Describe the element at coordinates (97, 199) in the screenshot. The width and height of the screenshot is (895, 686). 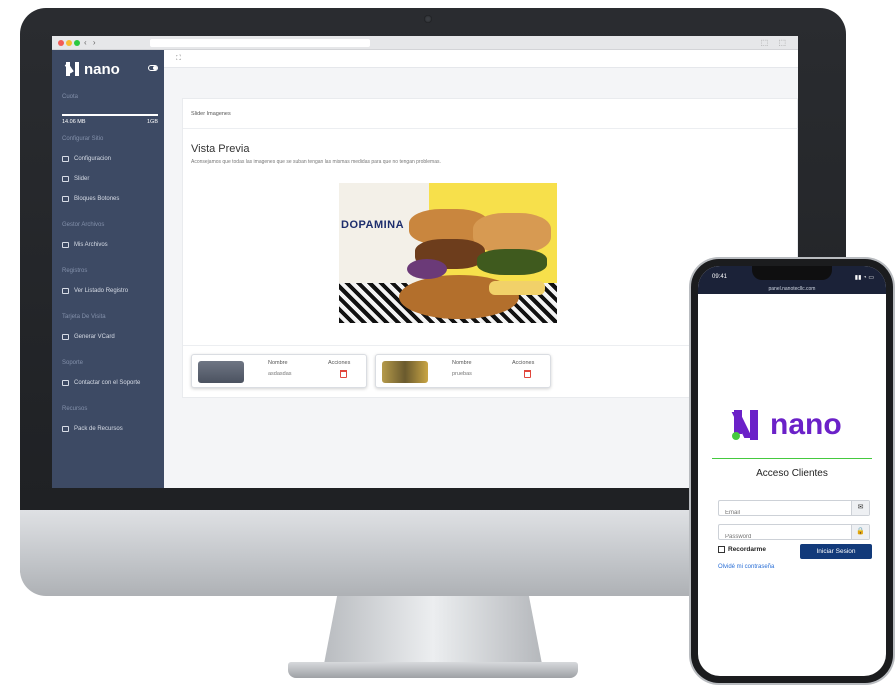
I see `sidebar-item-label: Bloques Botones` at that location.